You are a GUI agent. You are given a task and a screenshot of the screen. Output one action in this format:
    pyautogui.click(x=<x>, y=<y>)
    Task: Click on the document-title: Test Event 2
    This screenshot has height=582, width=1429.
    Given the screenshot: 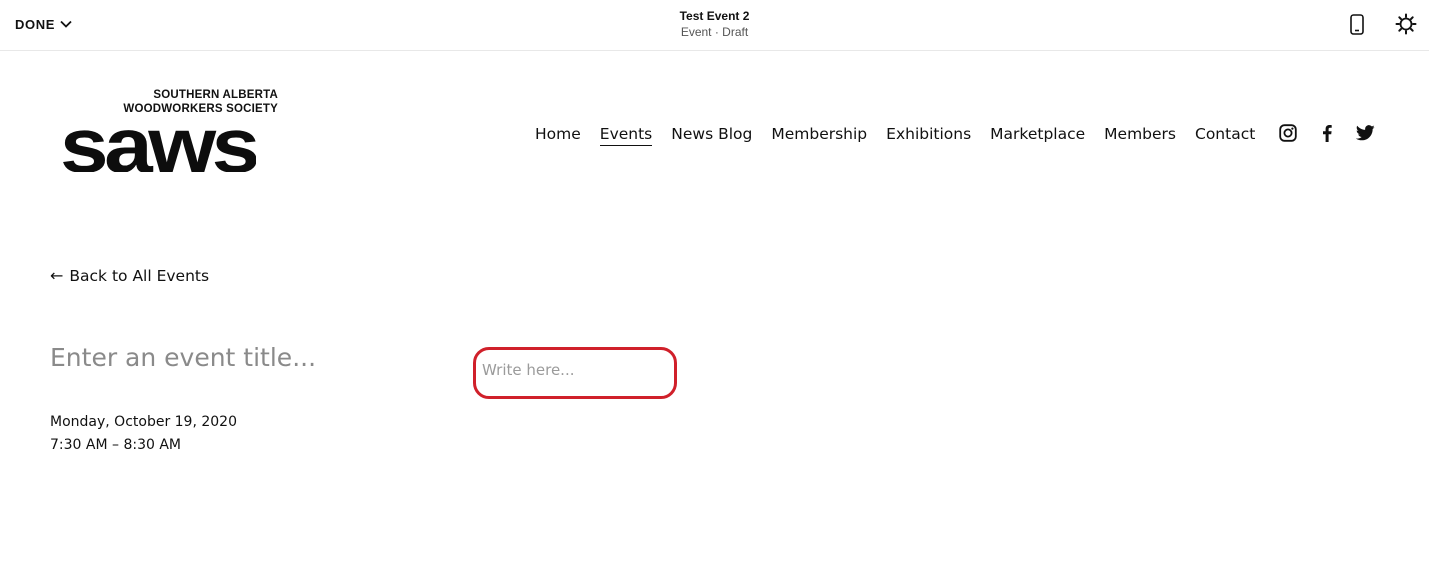 What is the action you would take?
    pyautogui.click(x=714, y=16)
    